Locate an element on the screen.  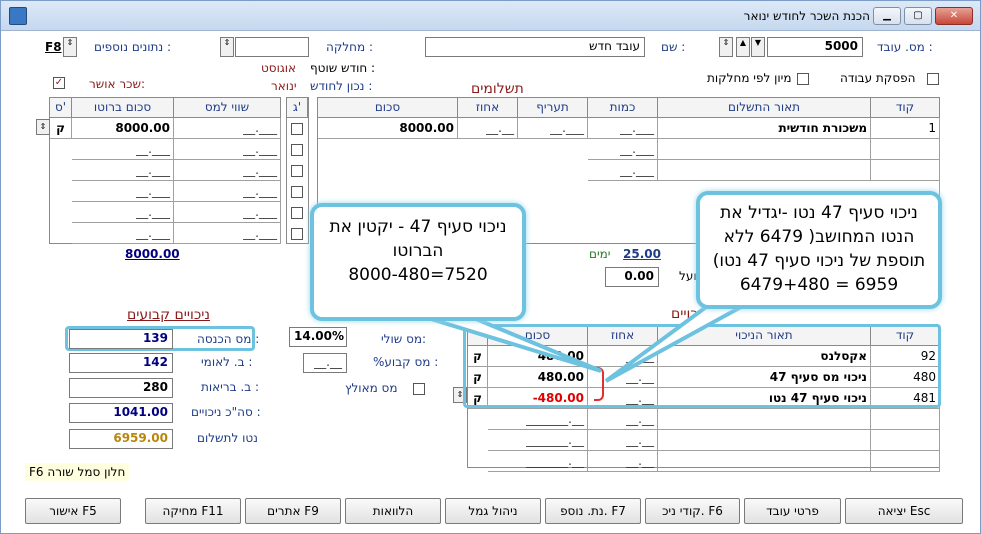
total-deductions-input: 1041.00 is located at coordinates (121, 413).